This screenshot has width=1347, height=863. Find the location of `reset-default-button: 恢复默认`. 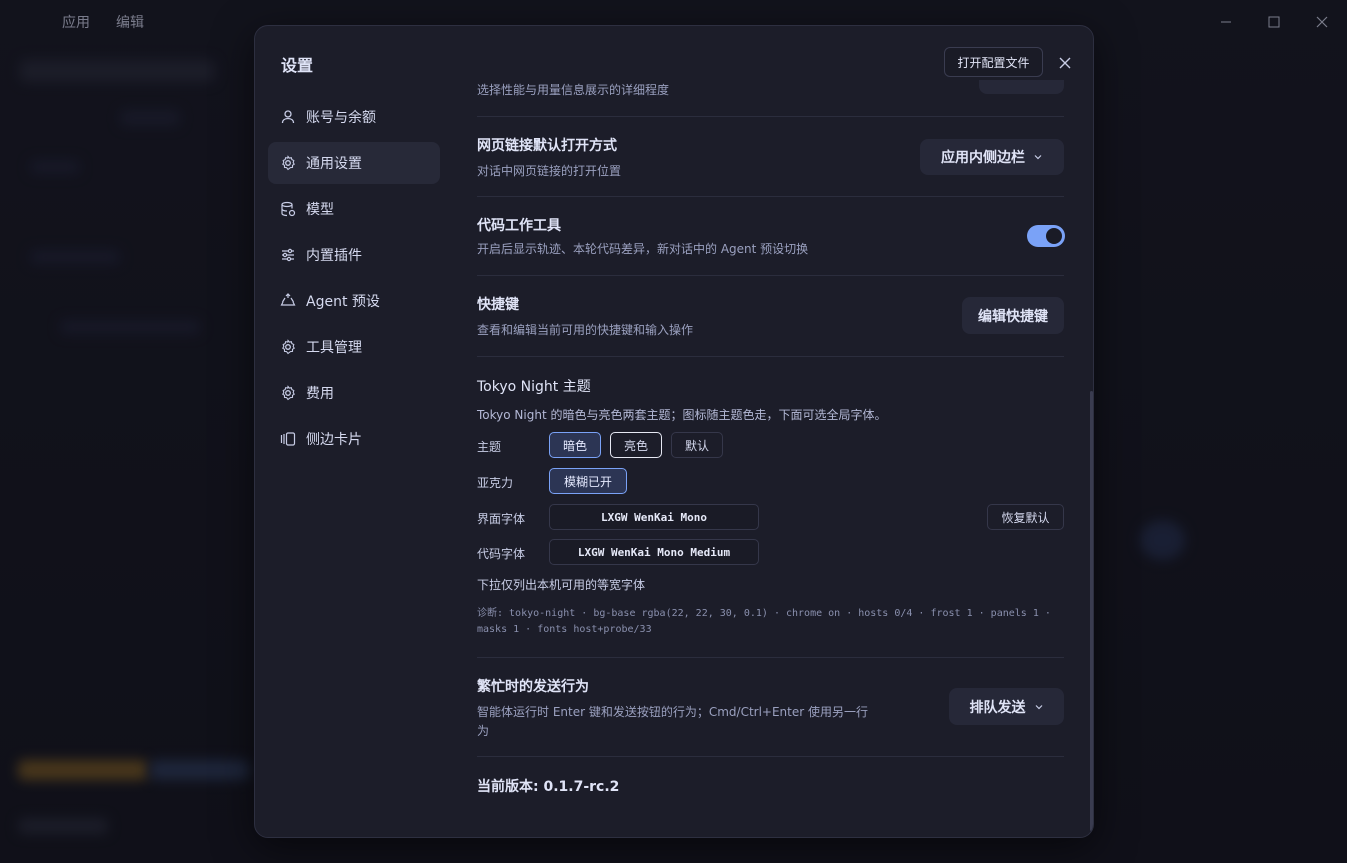

reset-default-button: 恢复默认 is located at coordinates (1025, 517).